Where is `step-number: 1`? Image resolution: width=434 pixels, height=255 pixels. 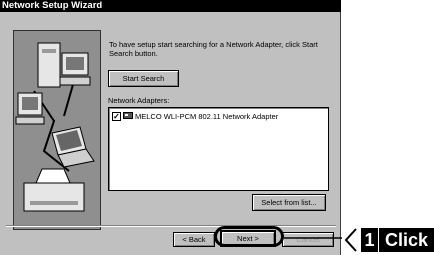
step-number: 1 is located at coordinates (369, 240).